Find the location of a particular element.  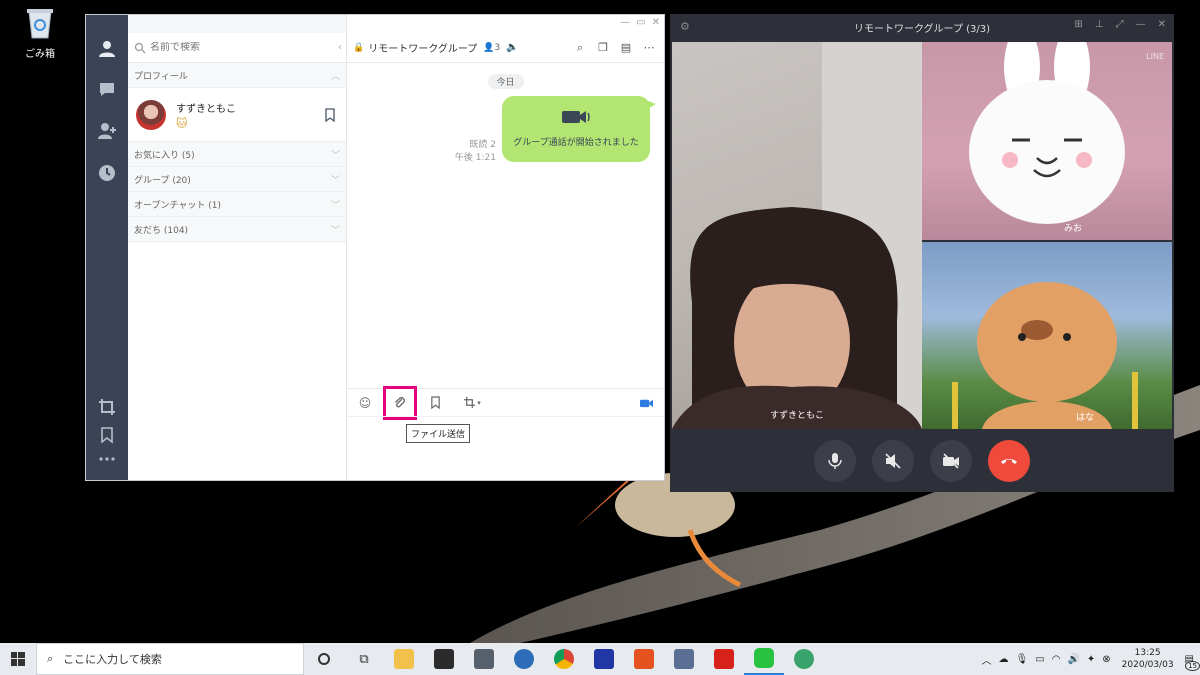

video-camera-icon is located at coordinates (576, 117).